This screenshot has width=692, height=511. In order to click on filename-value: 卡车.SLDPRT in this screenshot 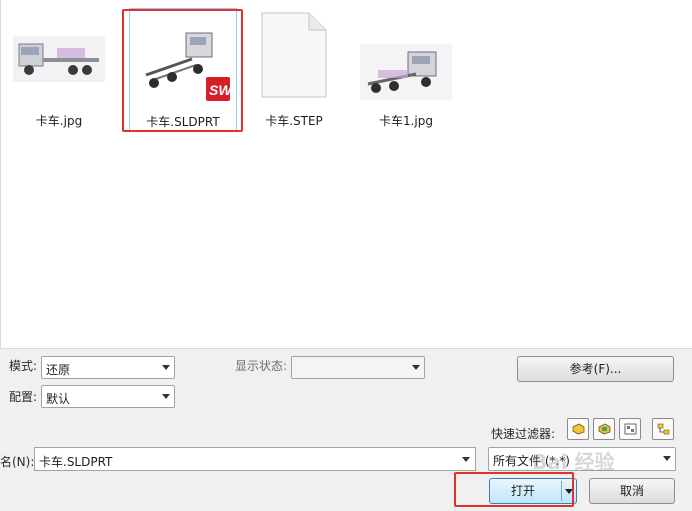, I will do `click(76, 462)`.